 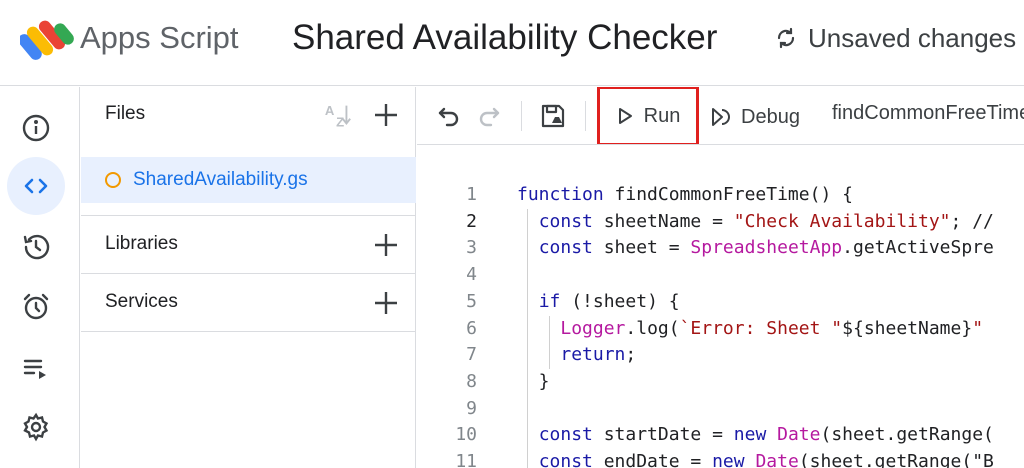 I want to click on run-label: Run, so click(x=662, y=115).